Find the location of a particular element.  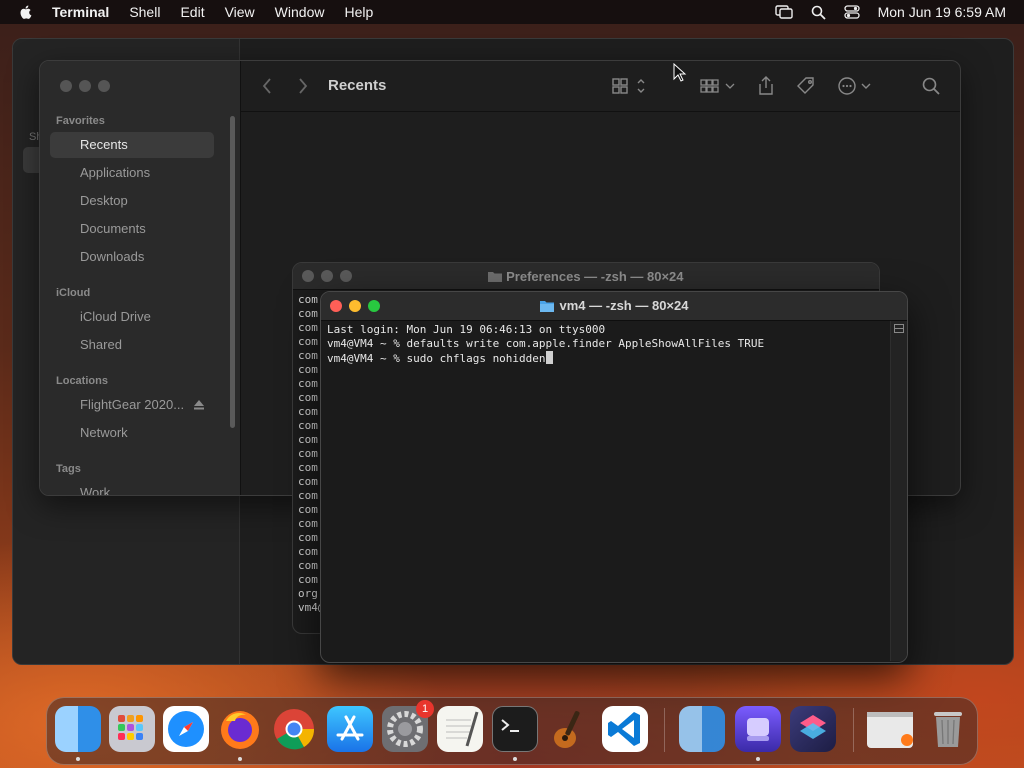

sidebar-header-favorites: Favorites is located at coordinates (80, 121).